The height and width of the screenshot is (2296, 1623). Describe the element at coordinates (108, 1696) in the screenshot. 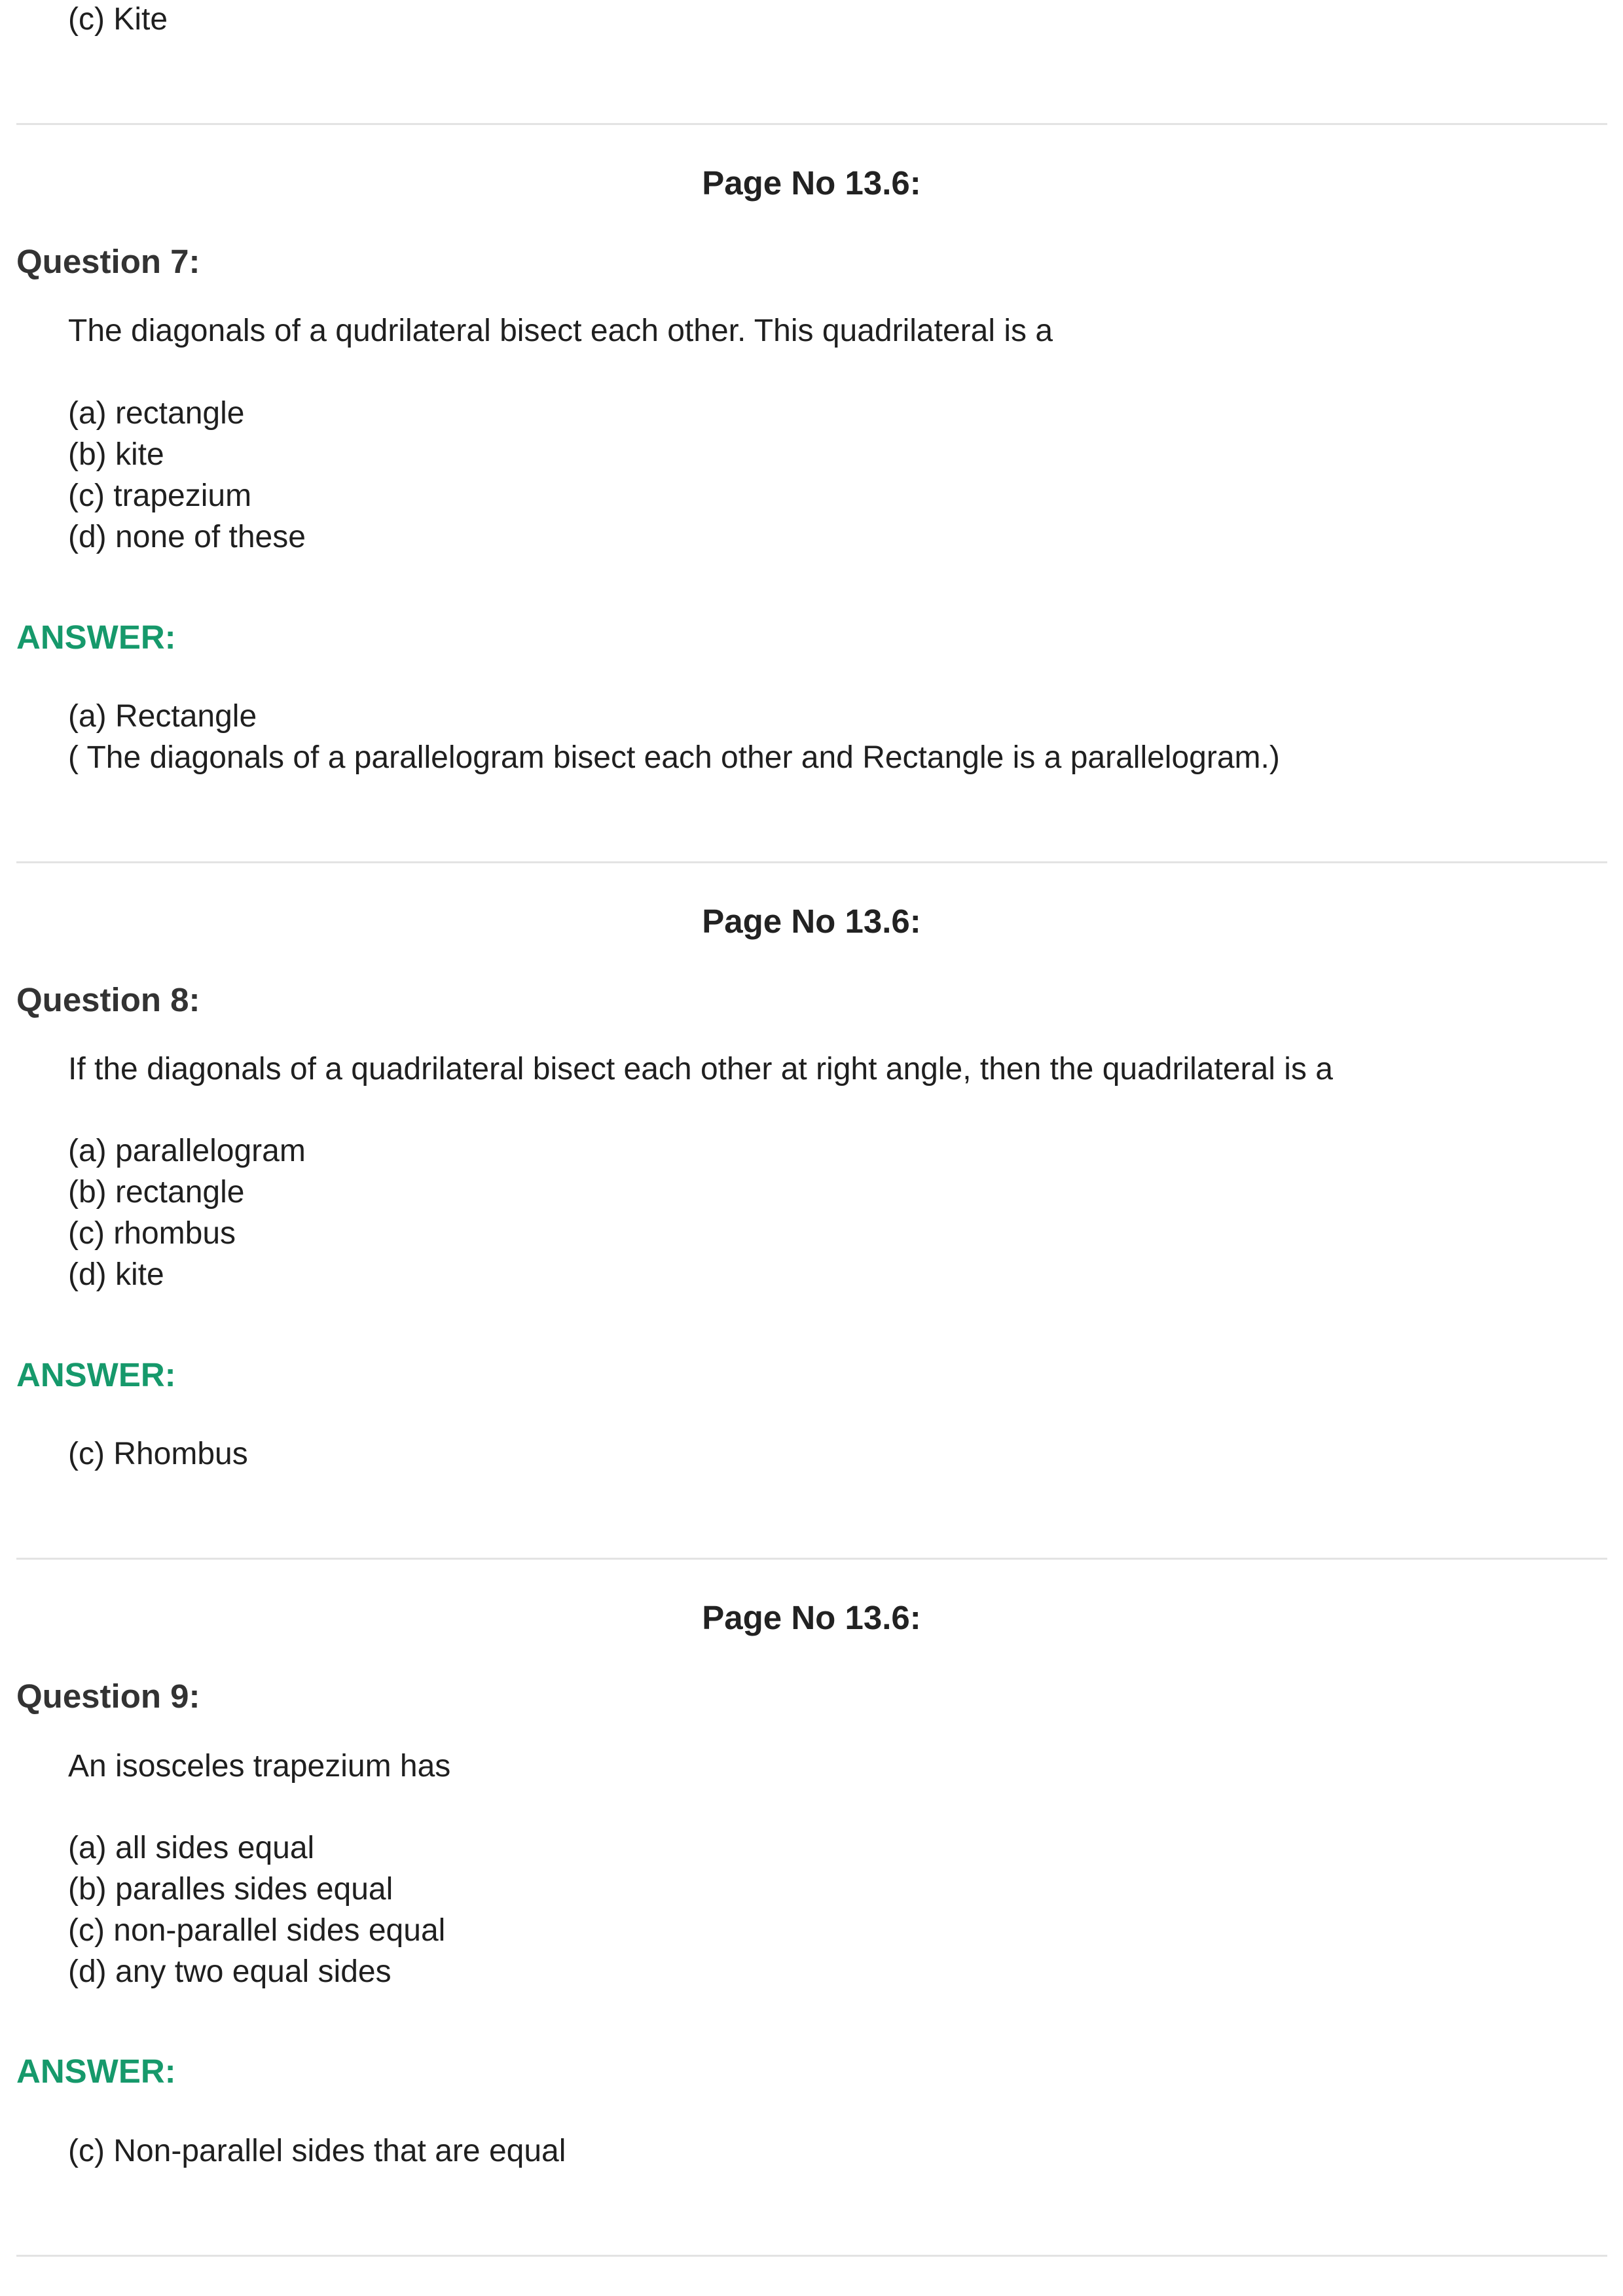

I see `question-label: Question 9:` at that location.